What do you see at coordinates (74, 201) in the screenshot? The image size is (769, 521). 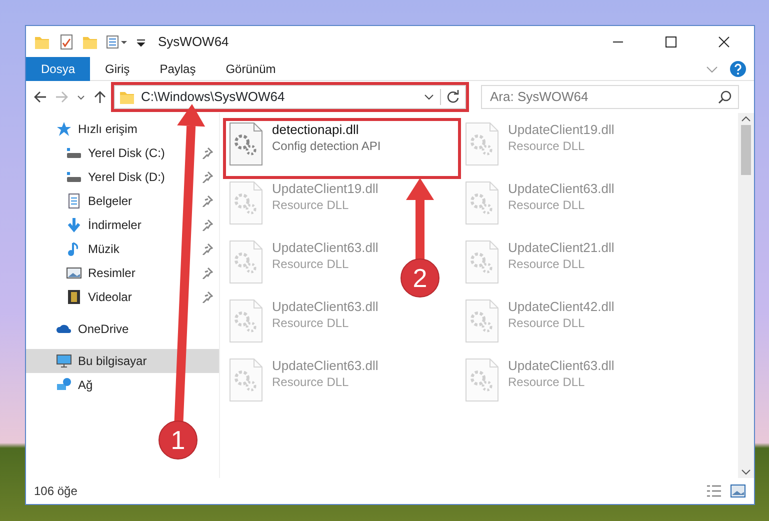 I see `document-icon` at bounding box center [74, 201].